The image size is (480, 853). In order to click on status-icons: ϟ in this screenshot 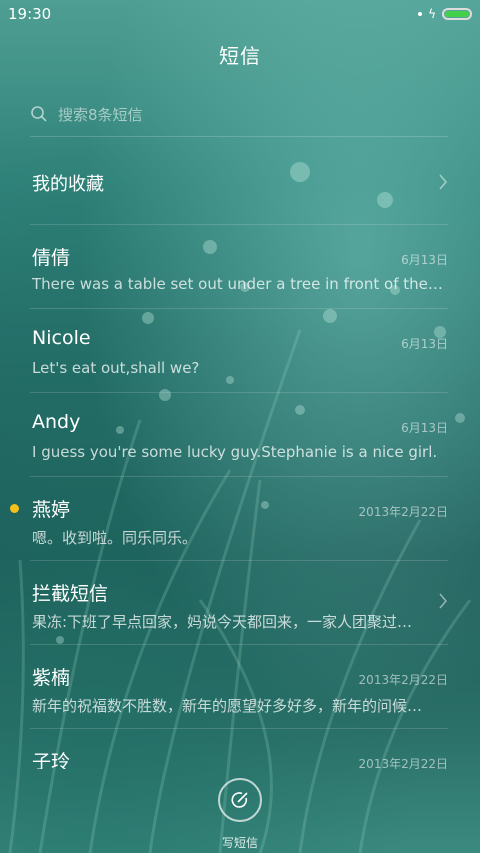, I will do `click(445, 14)`.